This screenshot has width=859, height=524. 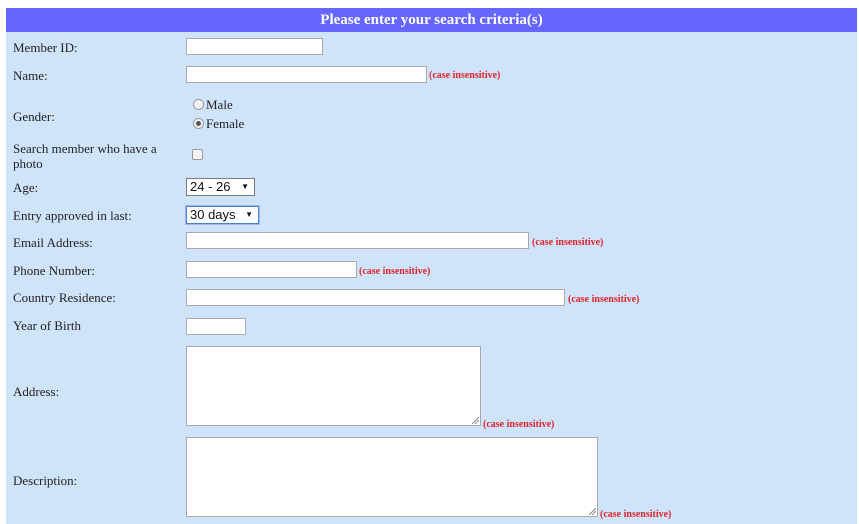 I want to click on email-case-note: (case insensitive), so click(x=568, y=242).